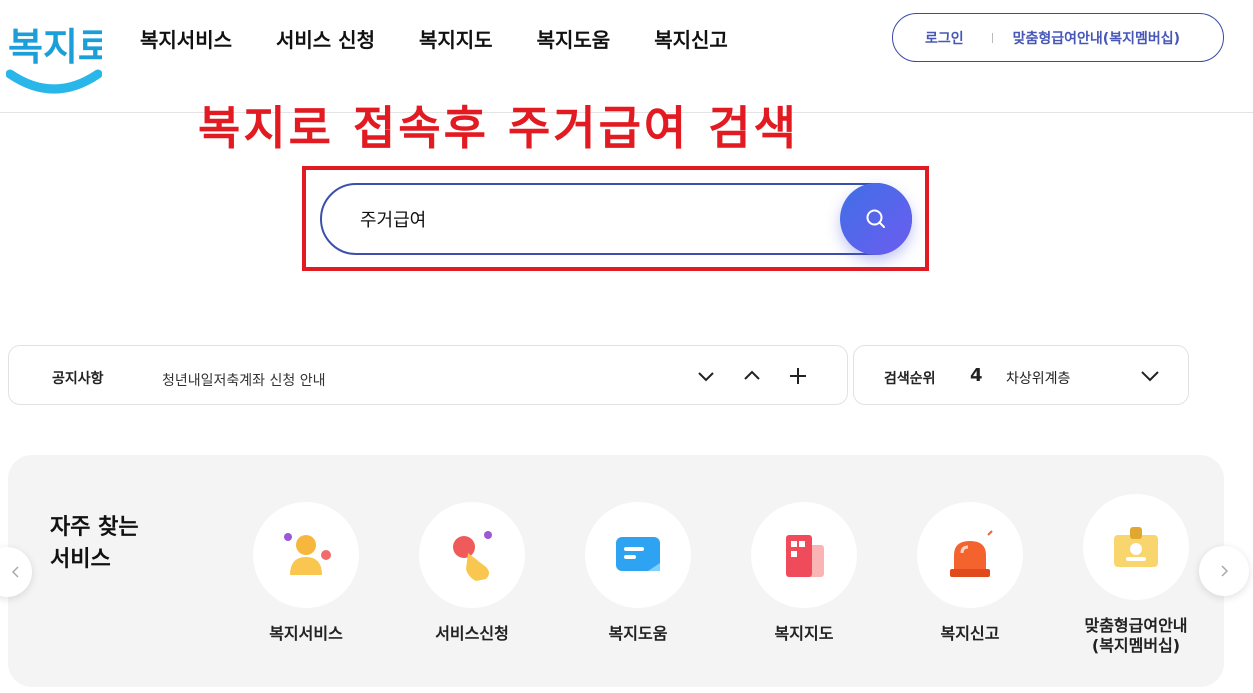 The image size is (1253, 693). Describe the element at coordinates (910, 379) in the screenshot. I see `rank-label: 검색순위` at that location.